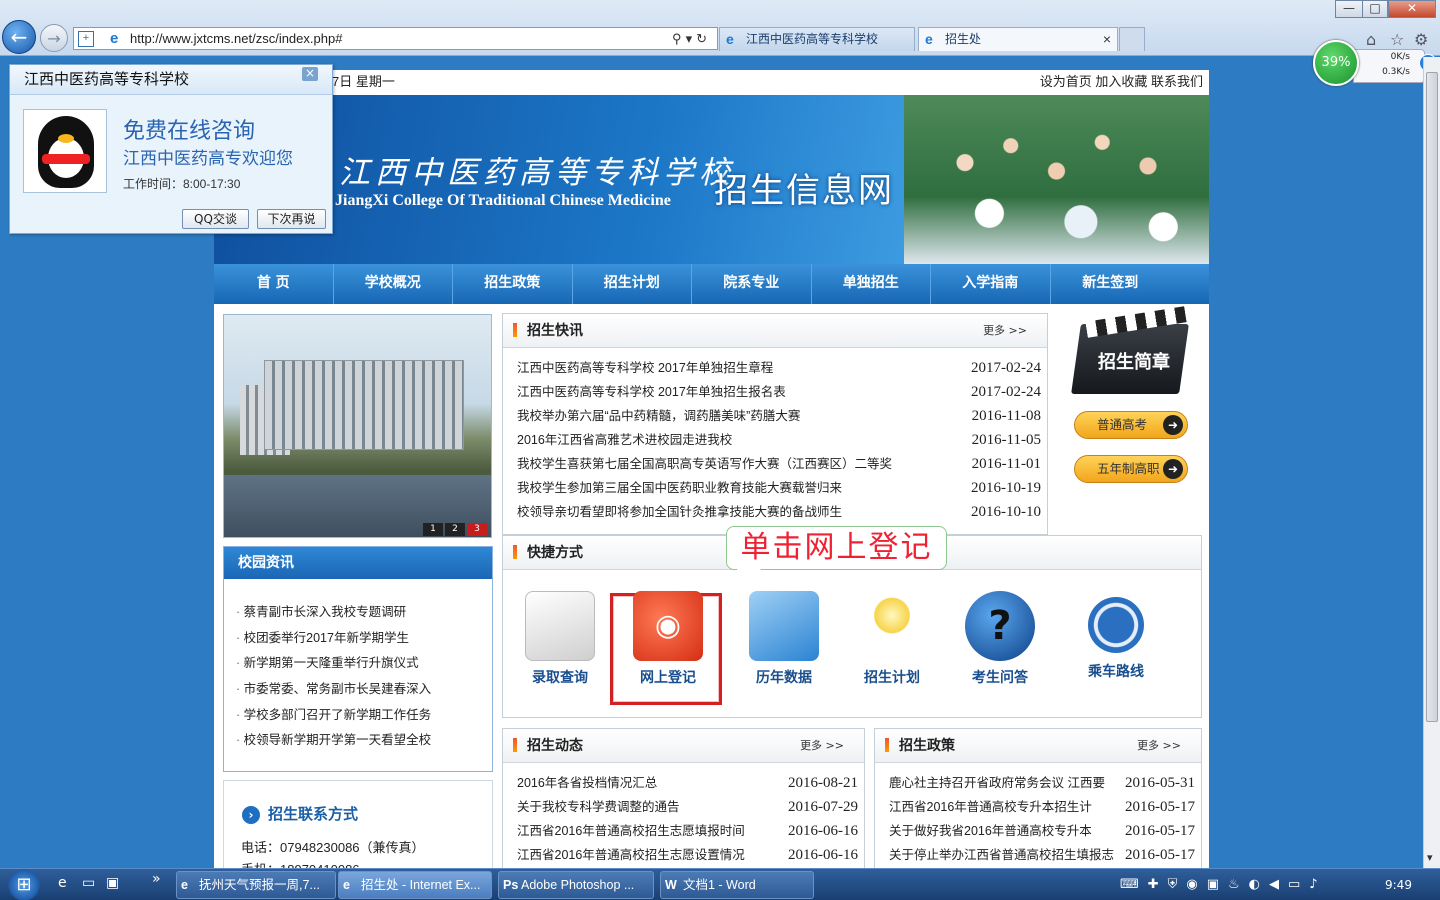 Image resolution: width=1440 pixels, height=900 pixels. Describe the element at coordinates (990, 831) in the screenshot. I see `item-title: 关于做好我省2016年普通高校专升本` at that location.